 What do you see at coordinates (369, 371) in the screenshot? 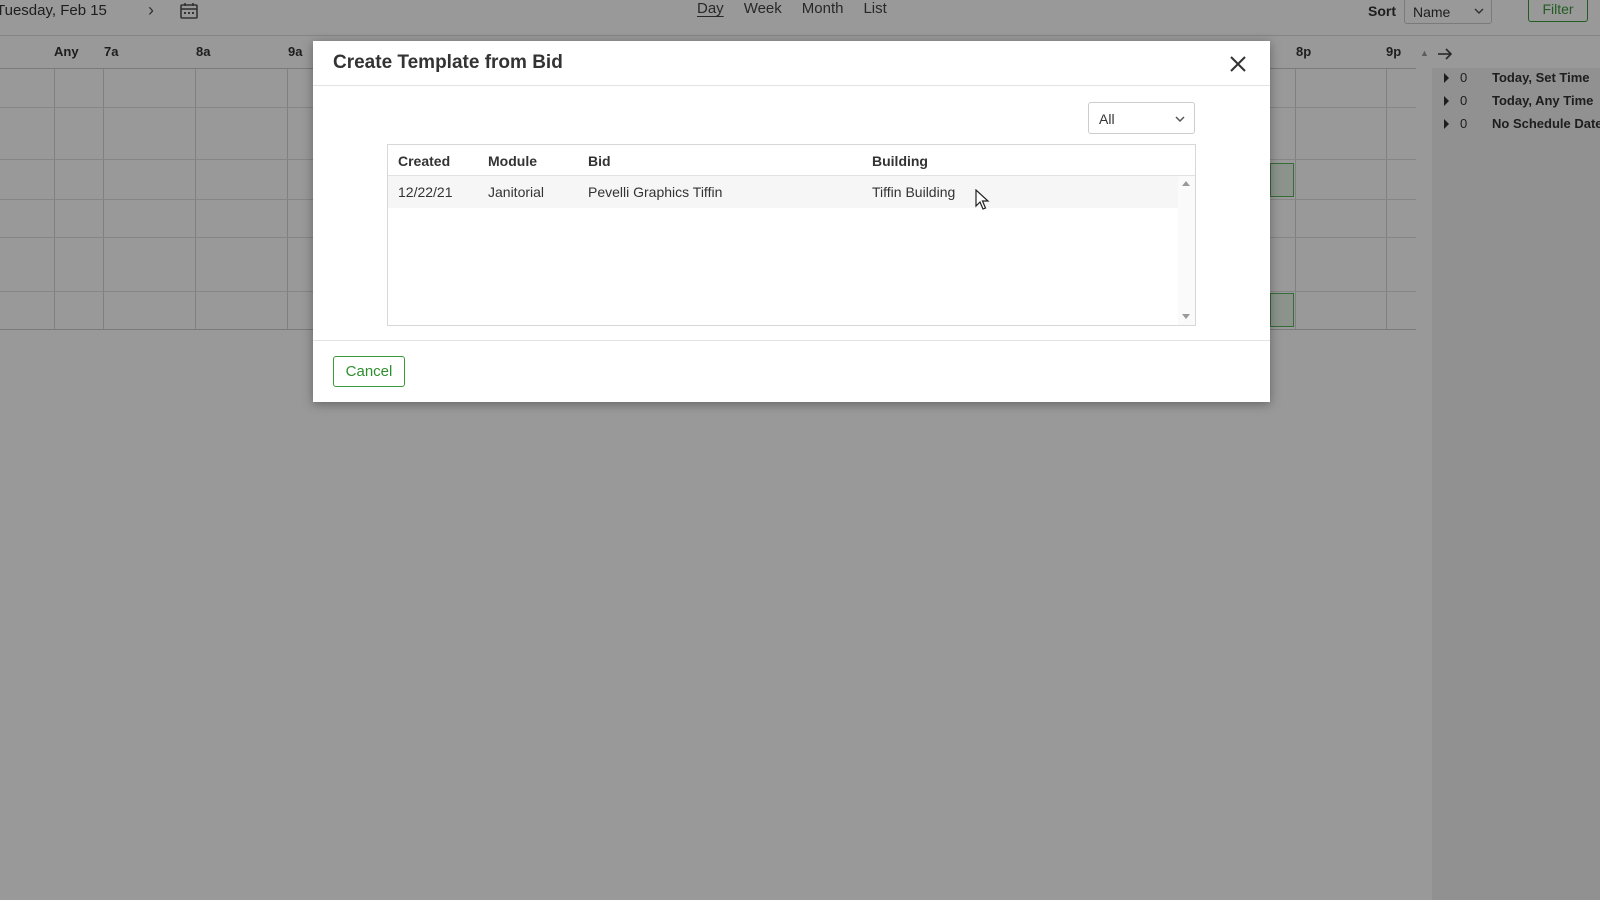
I see `cancel-button: Cancel` at bounding box center [369, 371].